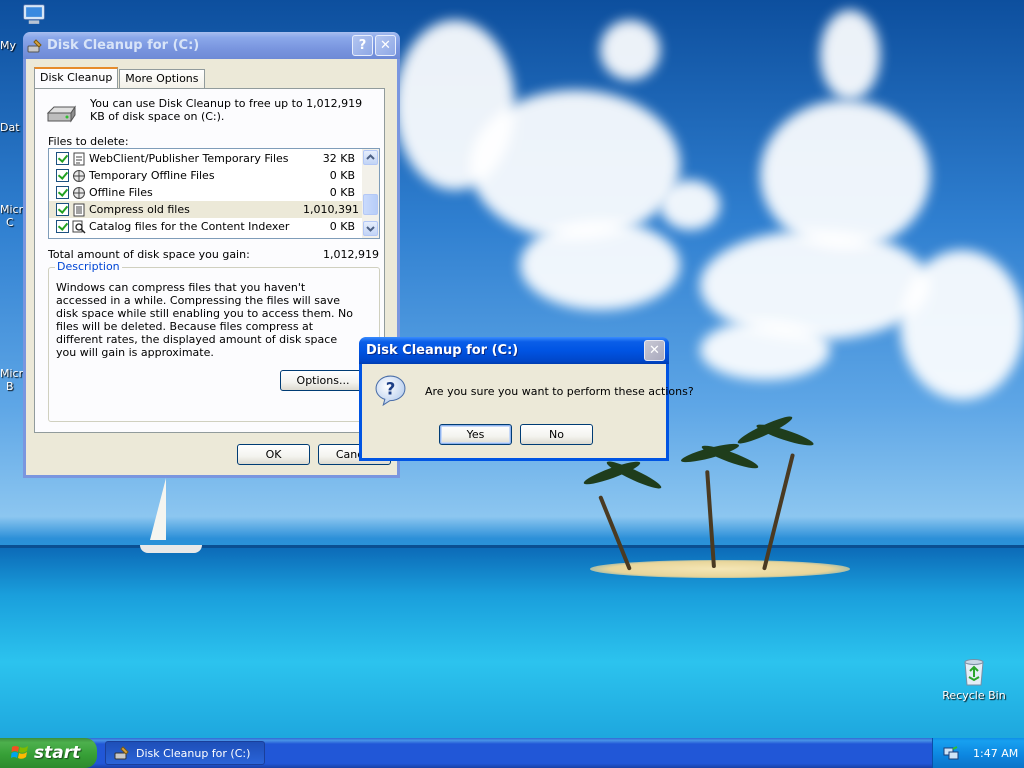 The image size is (1024, 768). I want to click on recycle-bin: Recycle Bin, so click(974, 678).